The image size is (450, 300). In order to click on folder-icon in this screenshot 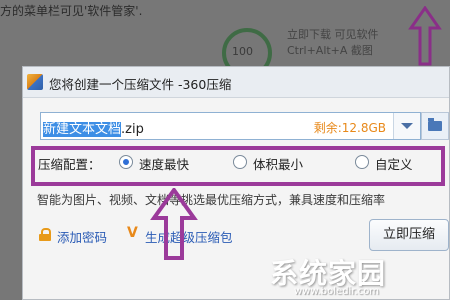, I will do `click(435, 124)`.